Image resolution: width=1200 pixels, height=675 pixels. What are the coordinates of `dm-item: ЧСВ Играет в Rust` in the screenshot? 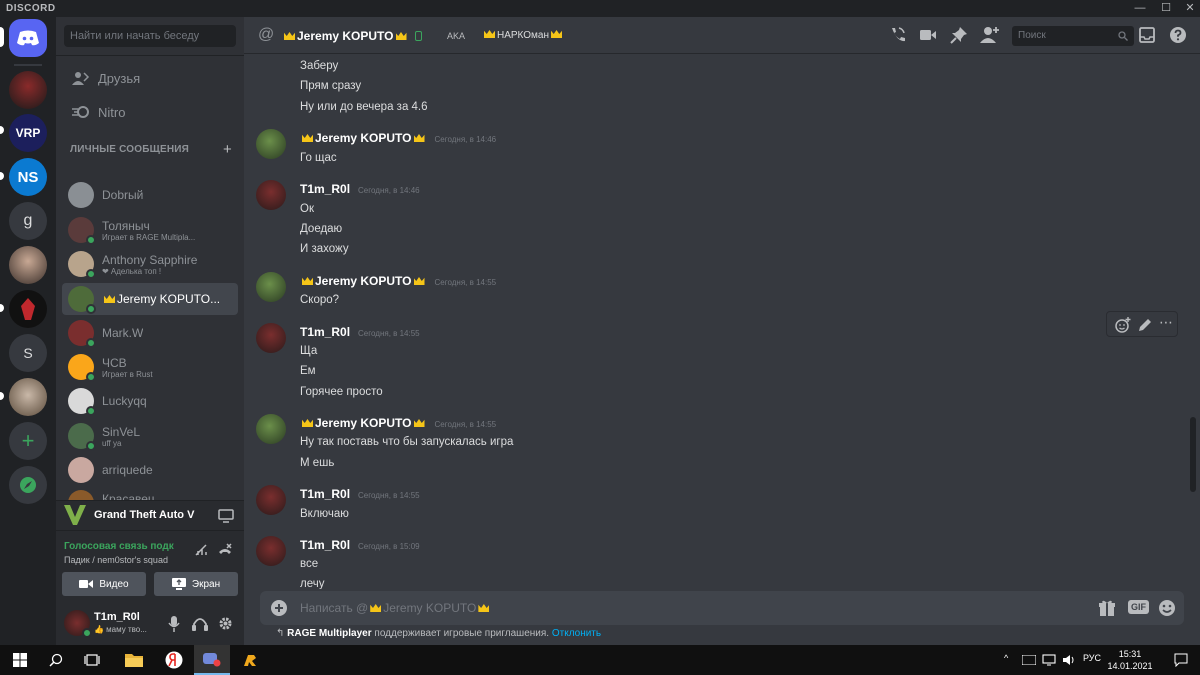 It's located at (150, 367).